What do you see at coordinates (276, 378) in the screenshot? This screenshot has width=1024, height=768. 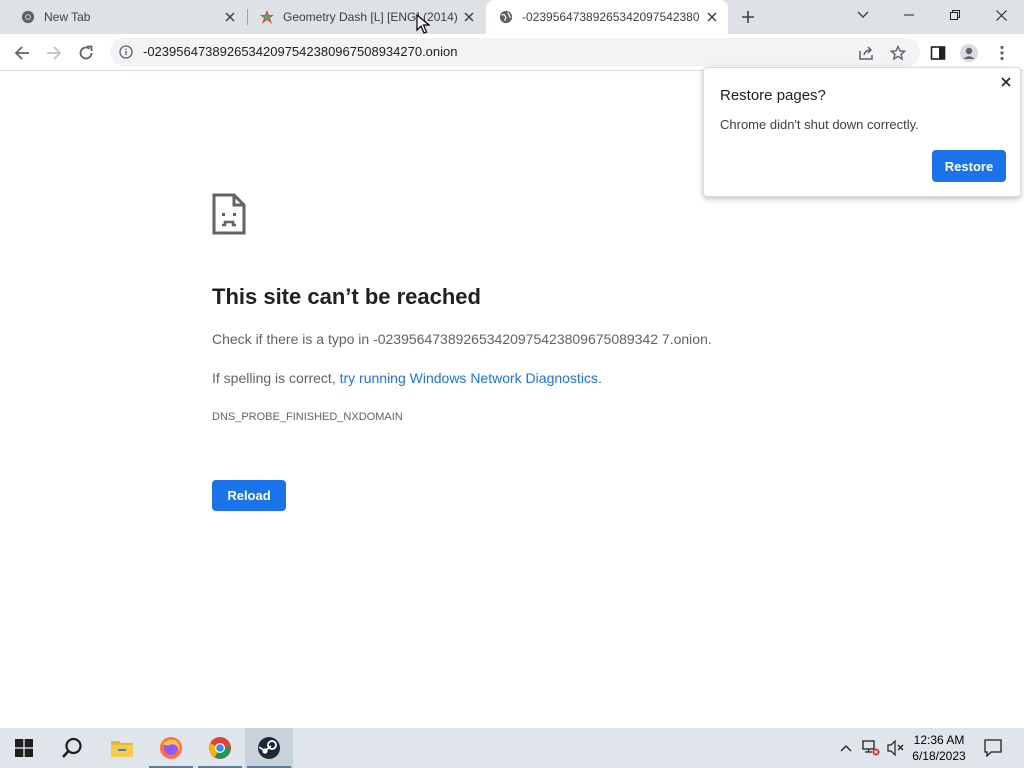 I see `suggestion-prefix: If spelling is correct,` at bounding box center [276, 378].